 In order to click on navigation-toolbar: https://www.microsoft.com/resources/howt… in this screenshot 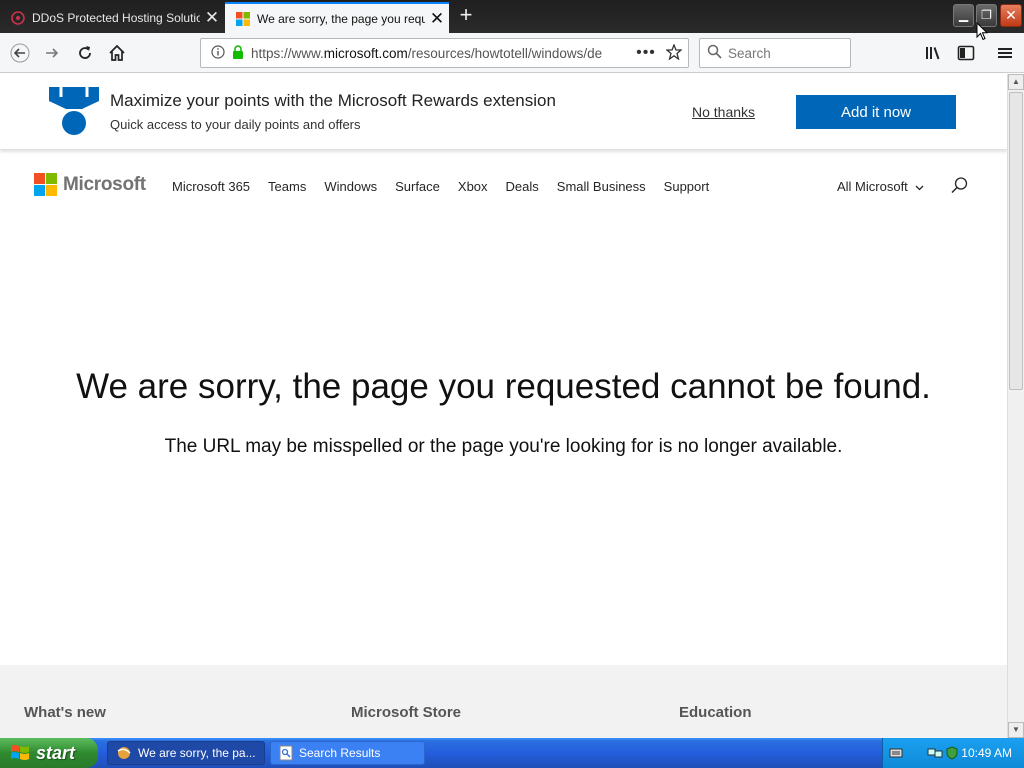, I will do `click(512, 53)`.